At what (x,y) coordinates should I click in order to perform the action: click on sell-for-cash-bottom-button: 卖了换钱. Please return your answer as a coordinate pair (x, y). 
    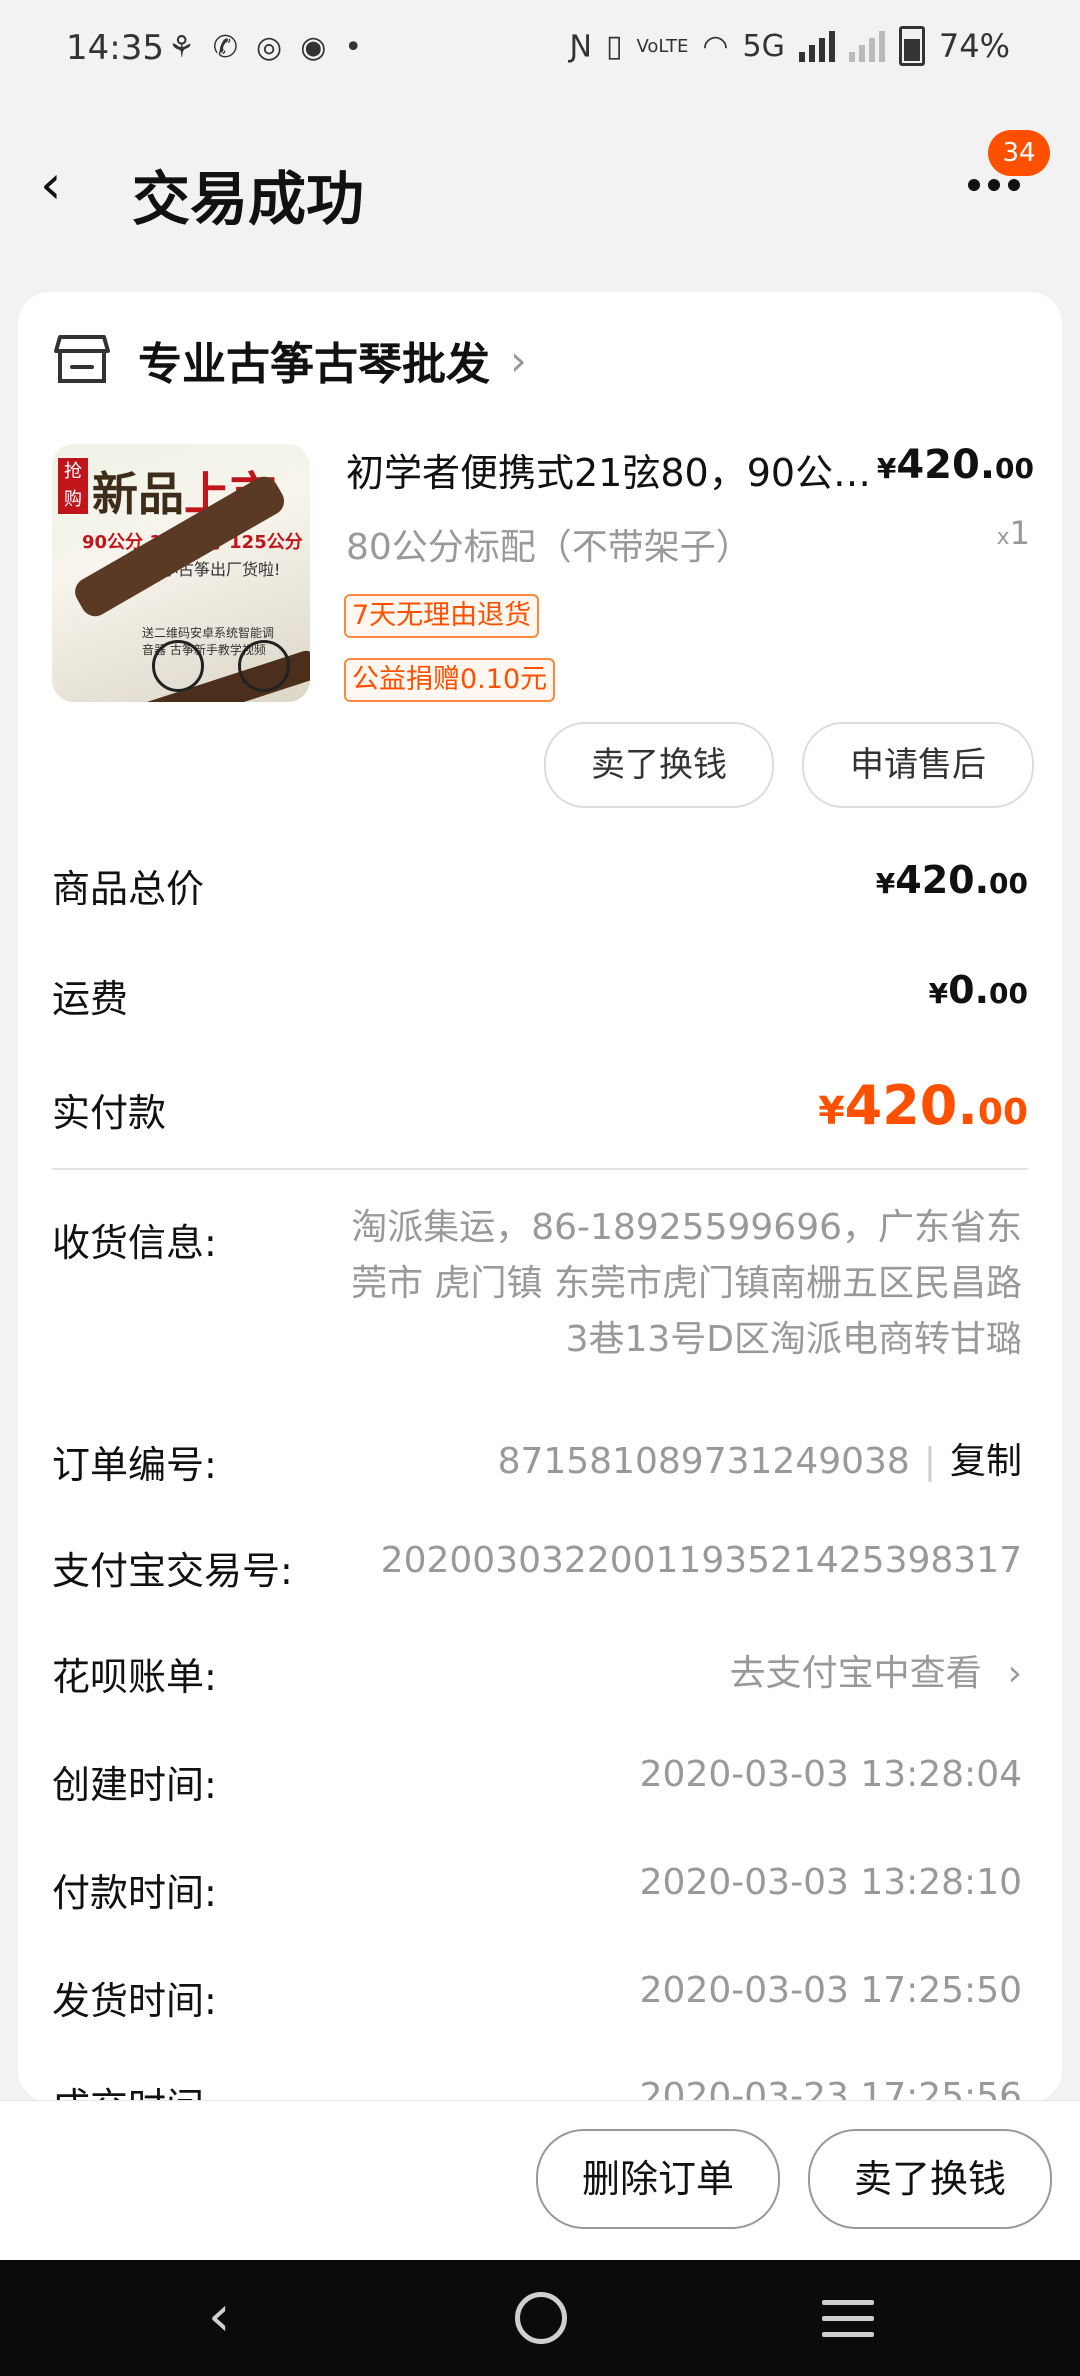
    Looking at the image, I should click on (930, 2179).